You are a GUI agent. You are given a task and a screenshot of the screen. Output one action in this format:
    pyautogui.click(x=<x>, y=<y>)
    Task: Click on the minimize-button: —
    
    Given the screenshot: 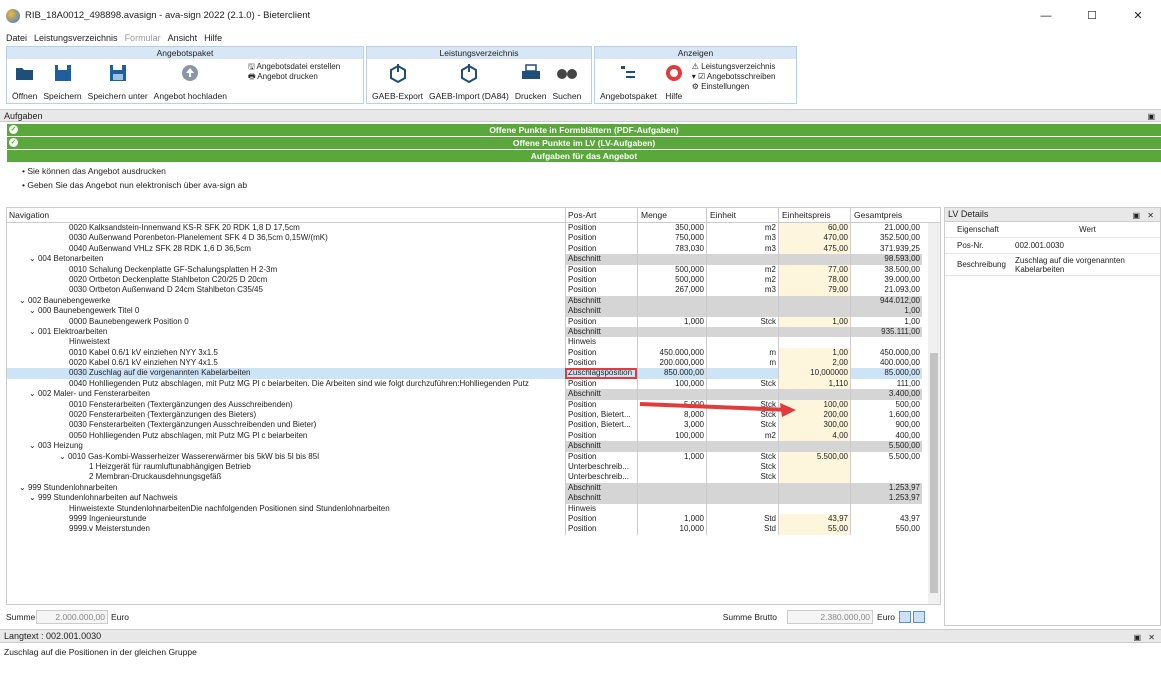 What is the action you would take?
    pyautogui.click(x=1046, y=15)
    